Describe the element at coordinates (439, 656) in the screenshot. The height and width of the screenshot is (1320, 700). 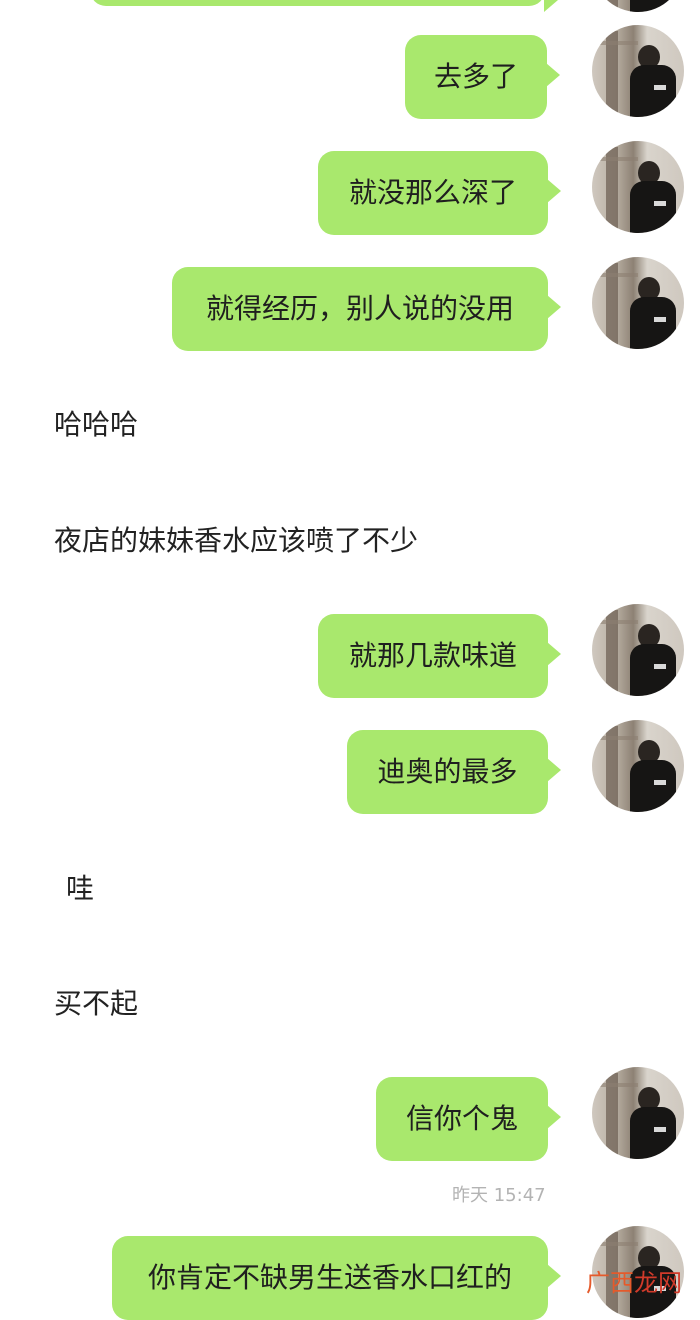
I see `message-bubble: 就那几款味道` at that location.